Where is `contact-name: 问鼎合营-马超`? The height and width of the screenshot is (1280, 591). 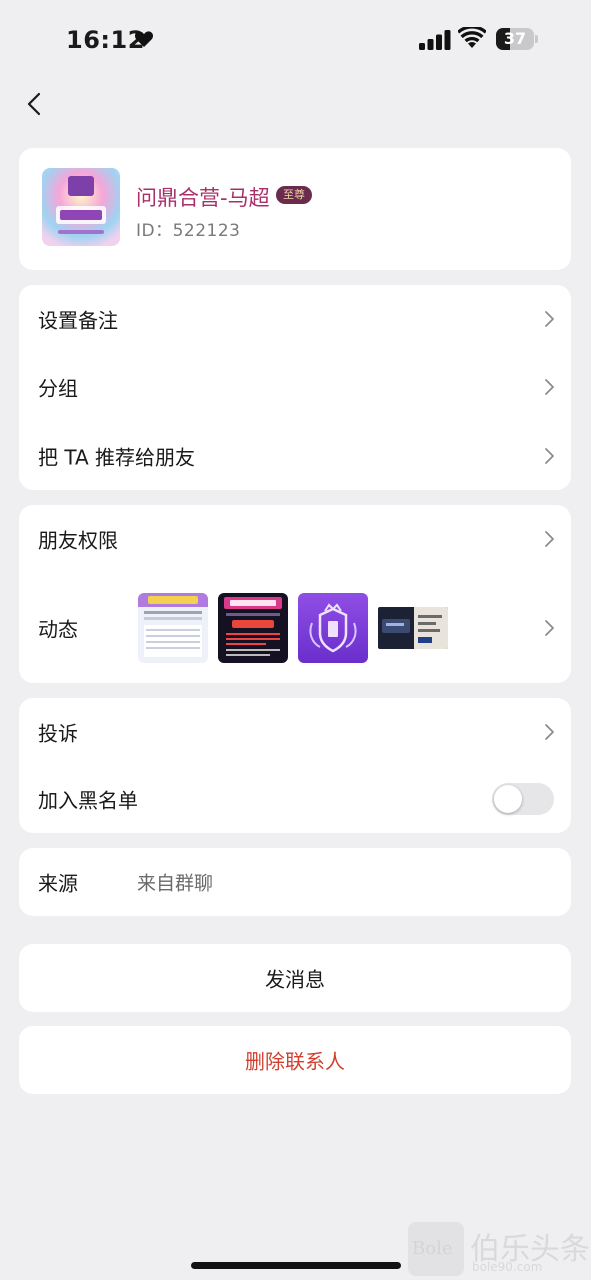 contact-name: 问鼎合营-马超 is located at coordinates (203, 198).